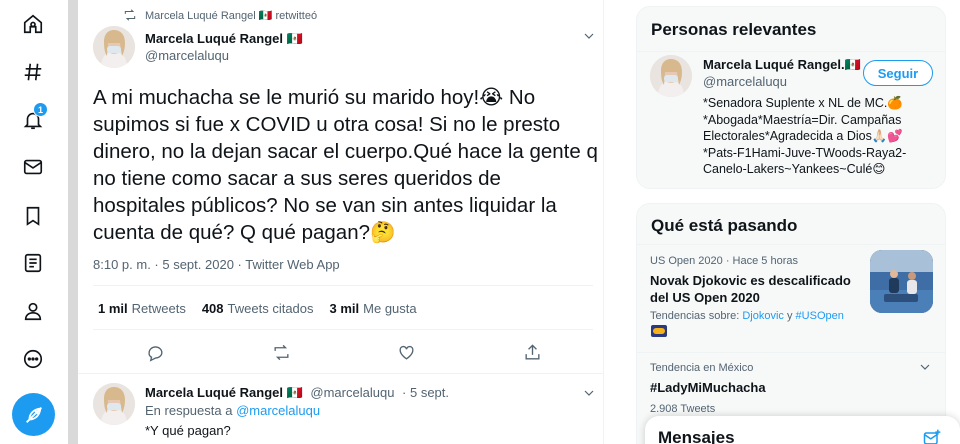 The image size is (960, 444). I want to click on reply-to-link: @marcelaluqu, so click(278, 410).